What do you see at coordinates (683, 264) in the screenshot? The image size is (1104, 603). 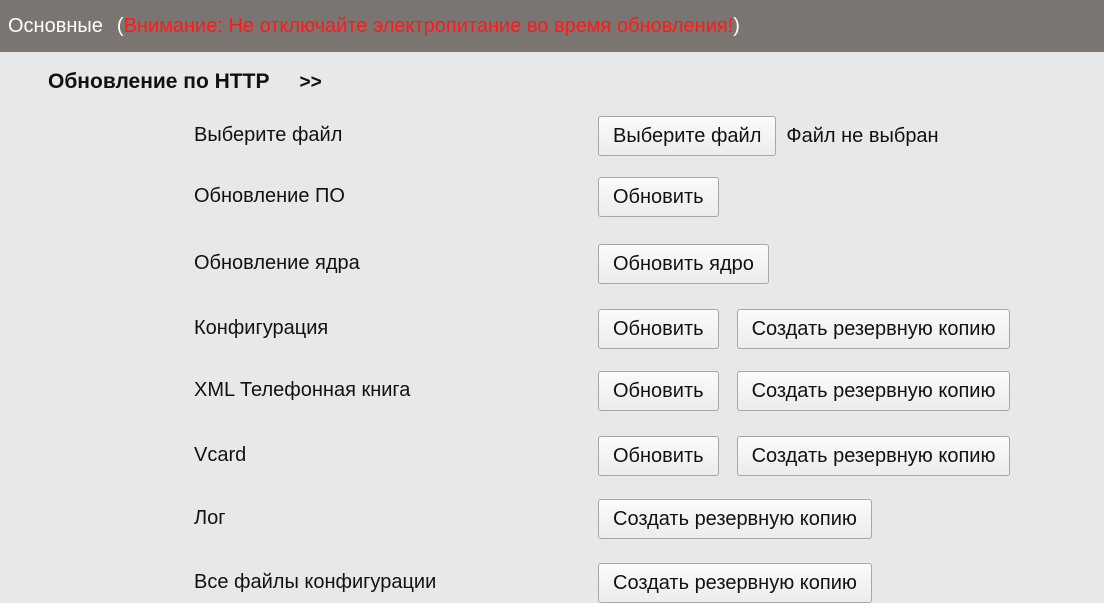 I see `kernel-update-button: Обновить ядро` at bounding box center [683, 264].